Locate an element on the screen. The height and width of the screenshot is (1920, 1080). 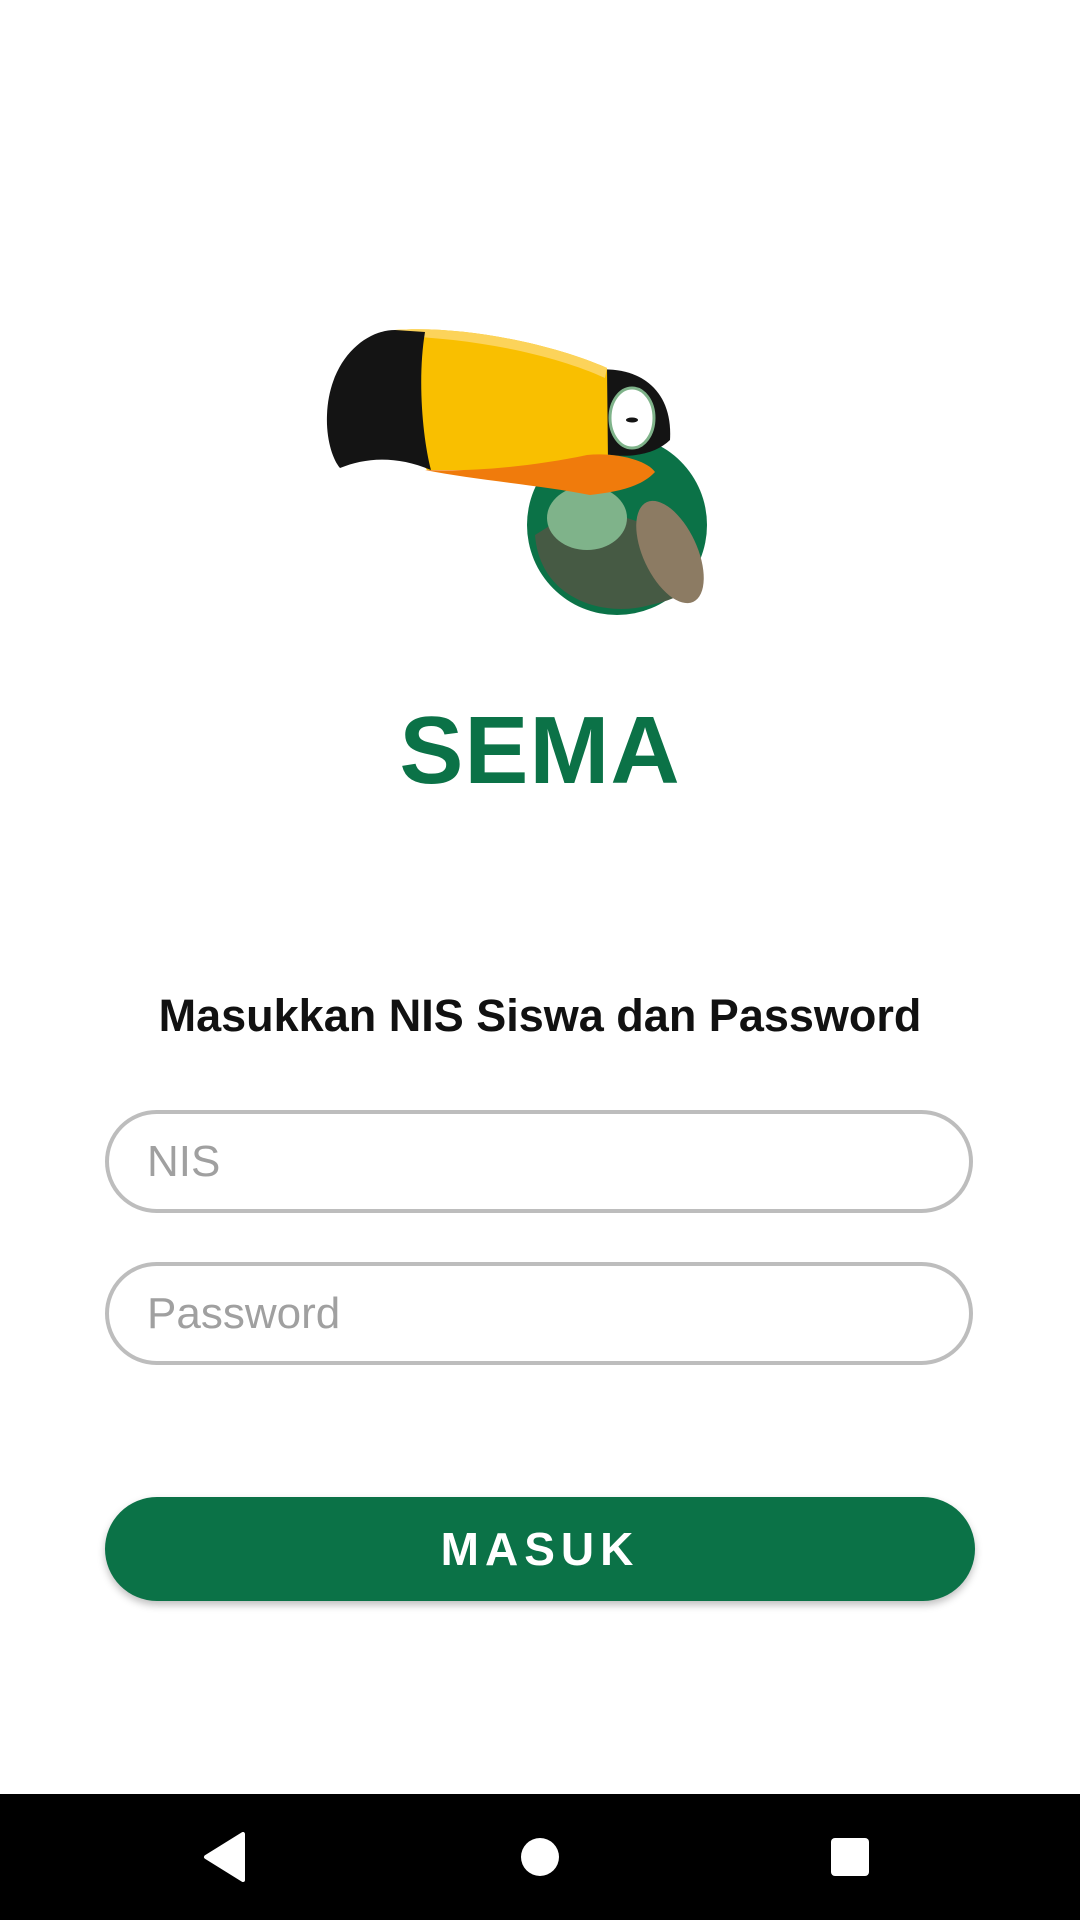
nis-input is located at coordinates (539, 1161).